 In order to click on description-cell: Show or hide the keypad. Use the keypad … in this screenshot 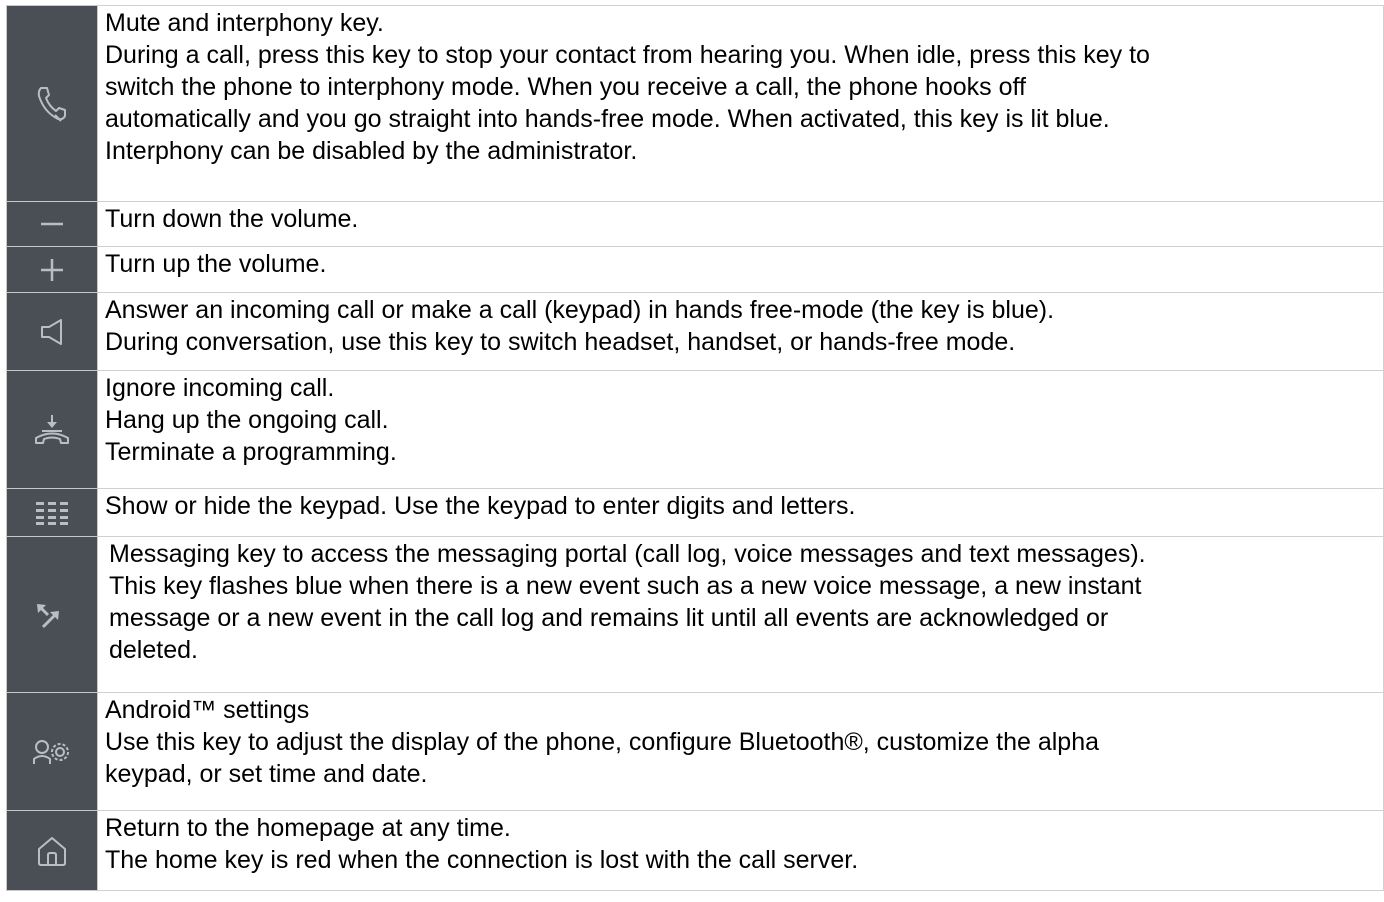, I will do `click(740, 512)`.